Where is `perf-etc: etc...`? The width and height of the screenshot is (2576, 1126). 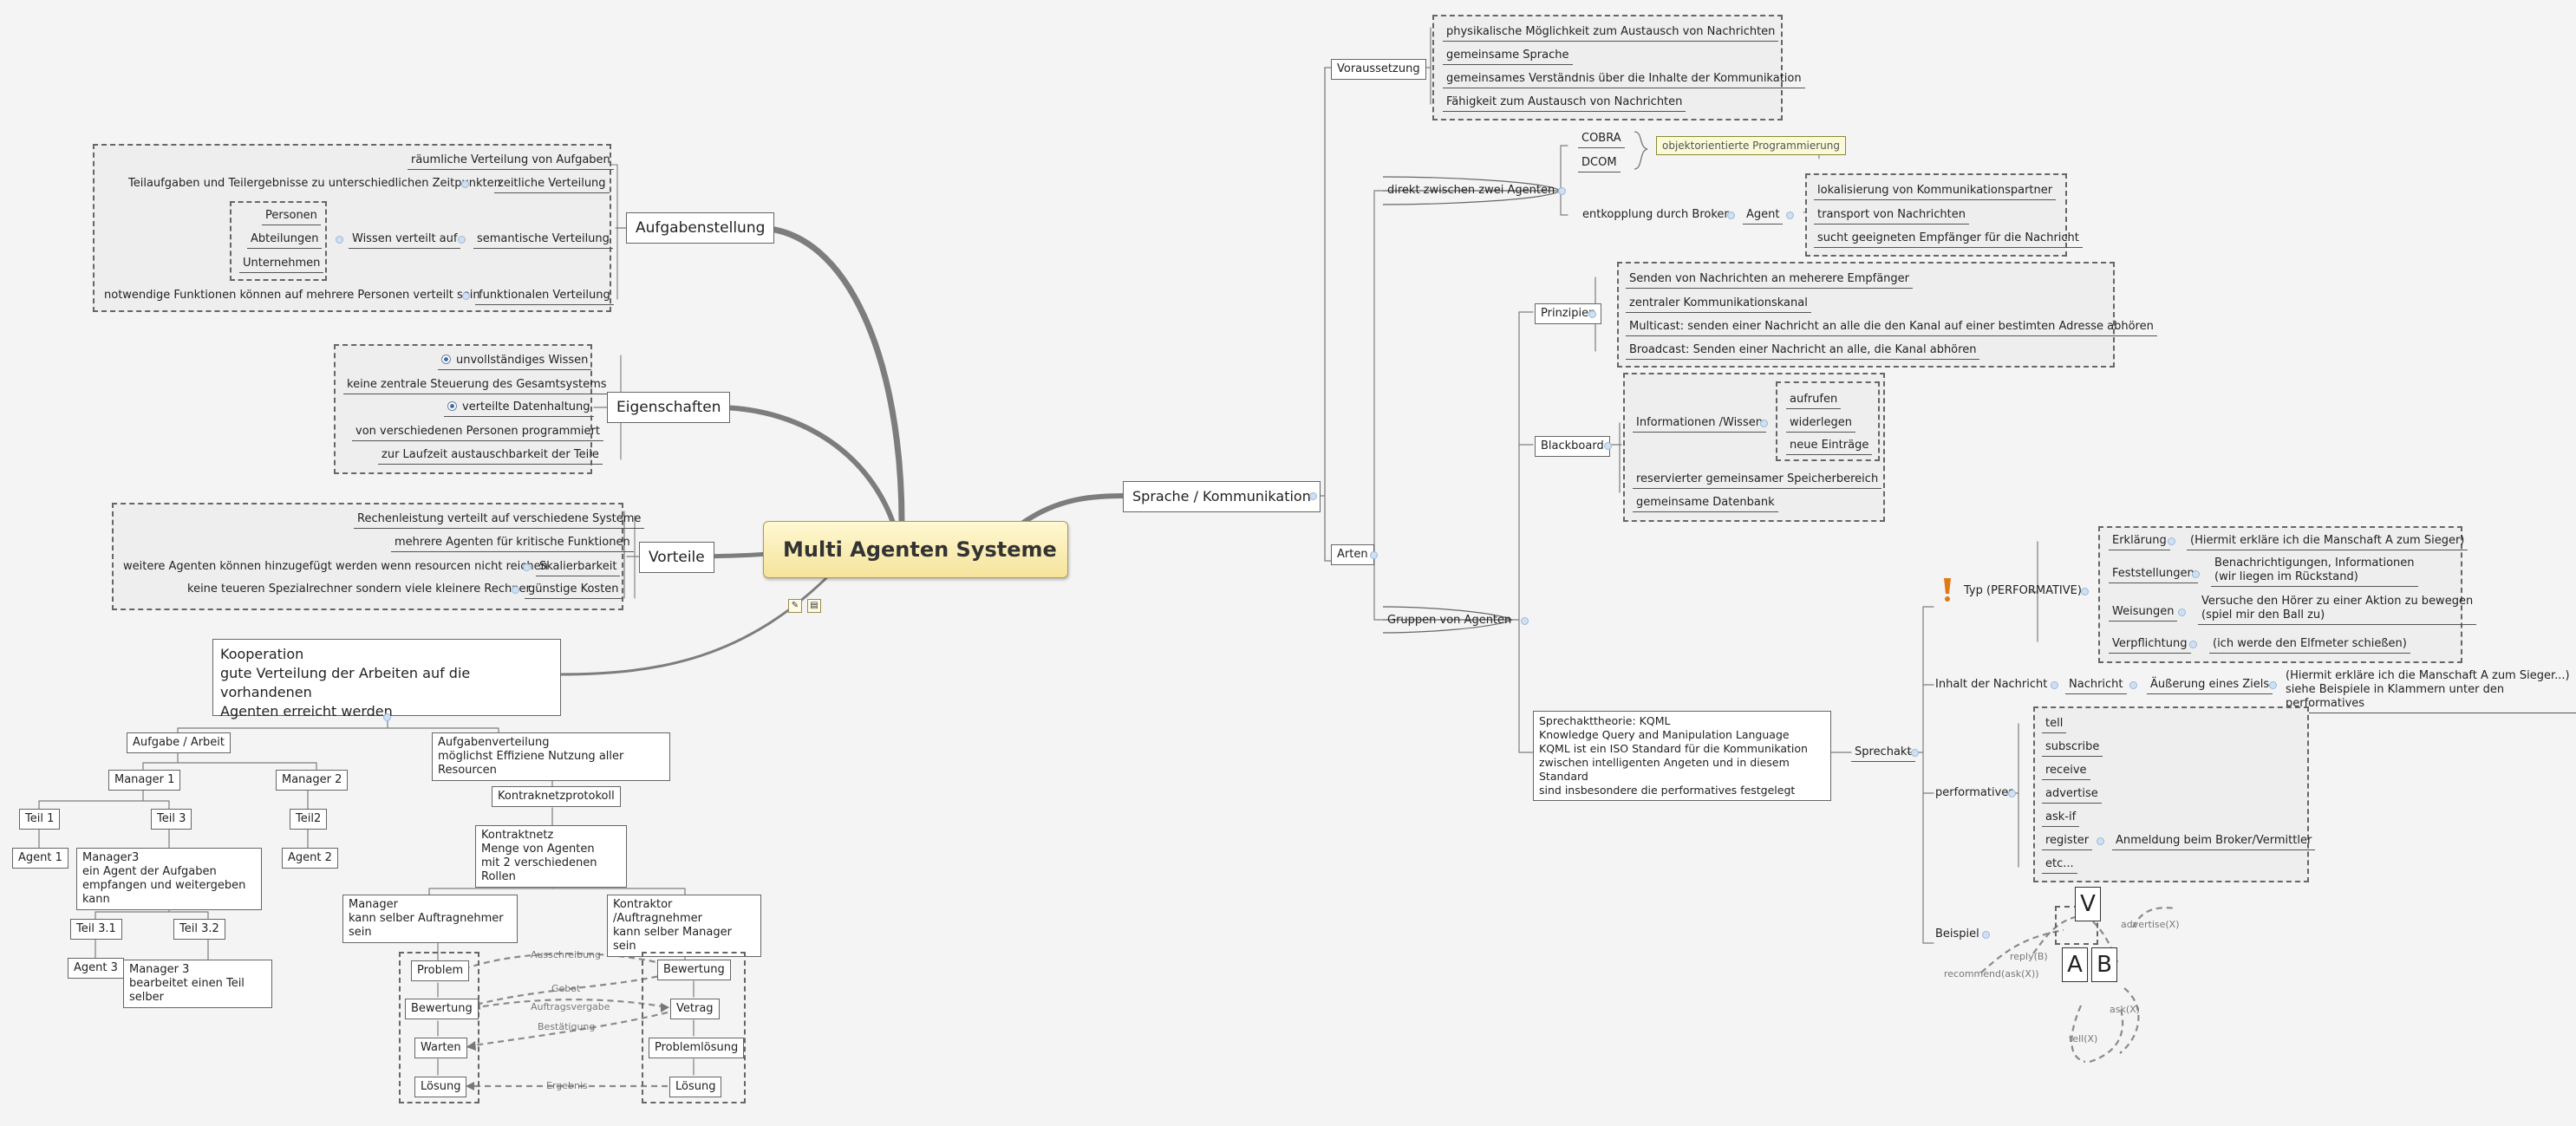 perf-etc: etc... is located at coordinates (2059, 865).